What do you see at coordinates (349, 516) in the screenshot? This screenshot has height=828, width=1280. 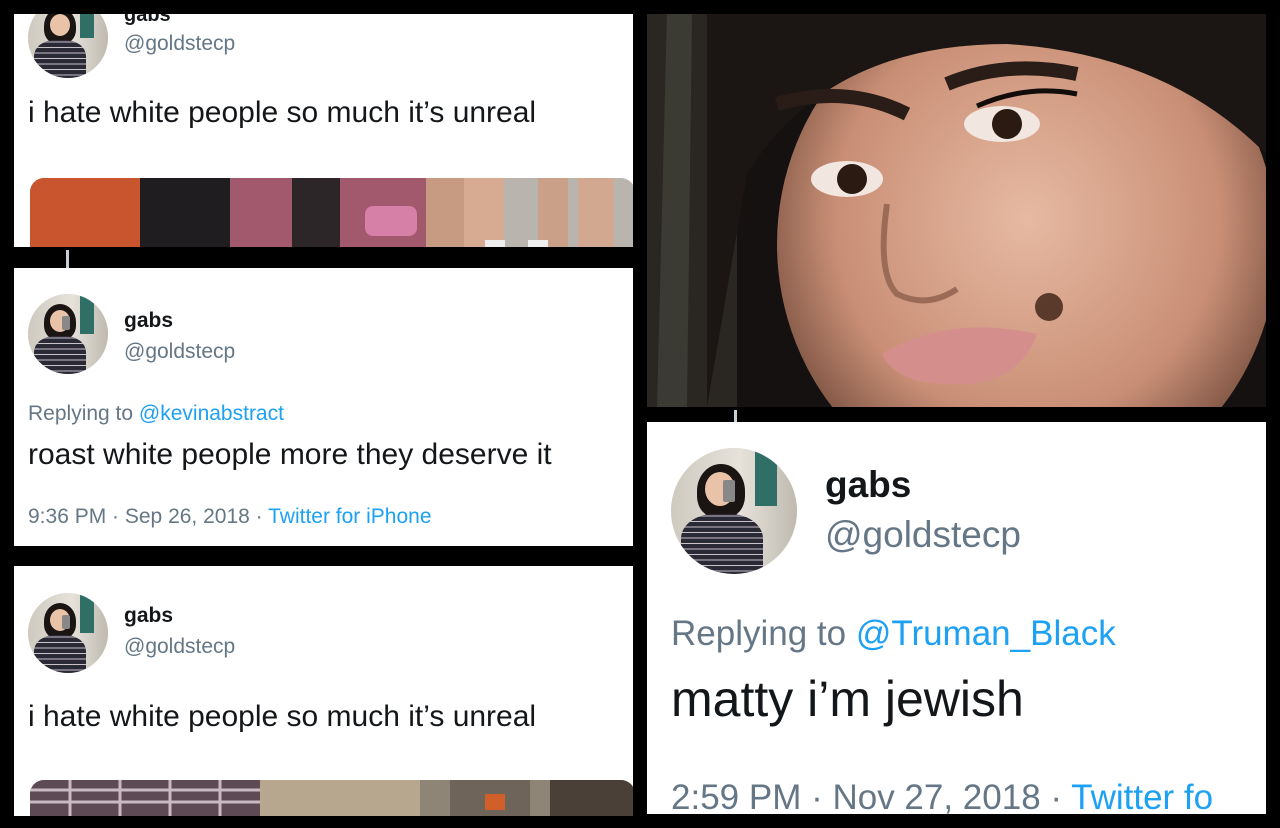 I see `source-link: Twitter for iPhone` at bounding box center [349, 516].